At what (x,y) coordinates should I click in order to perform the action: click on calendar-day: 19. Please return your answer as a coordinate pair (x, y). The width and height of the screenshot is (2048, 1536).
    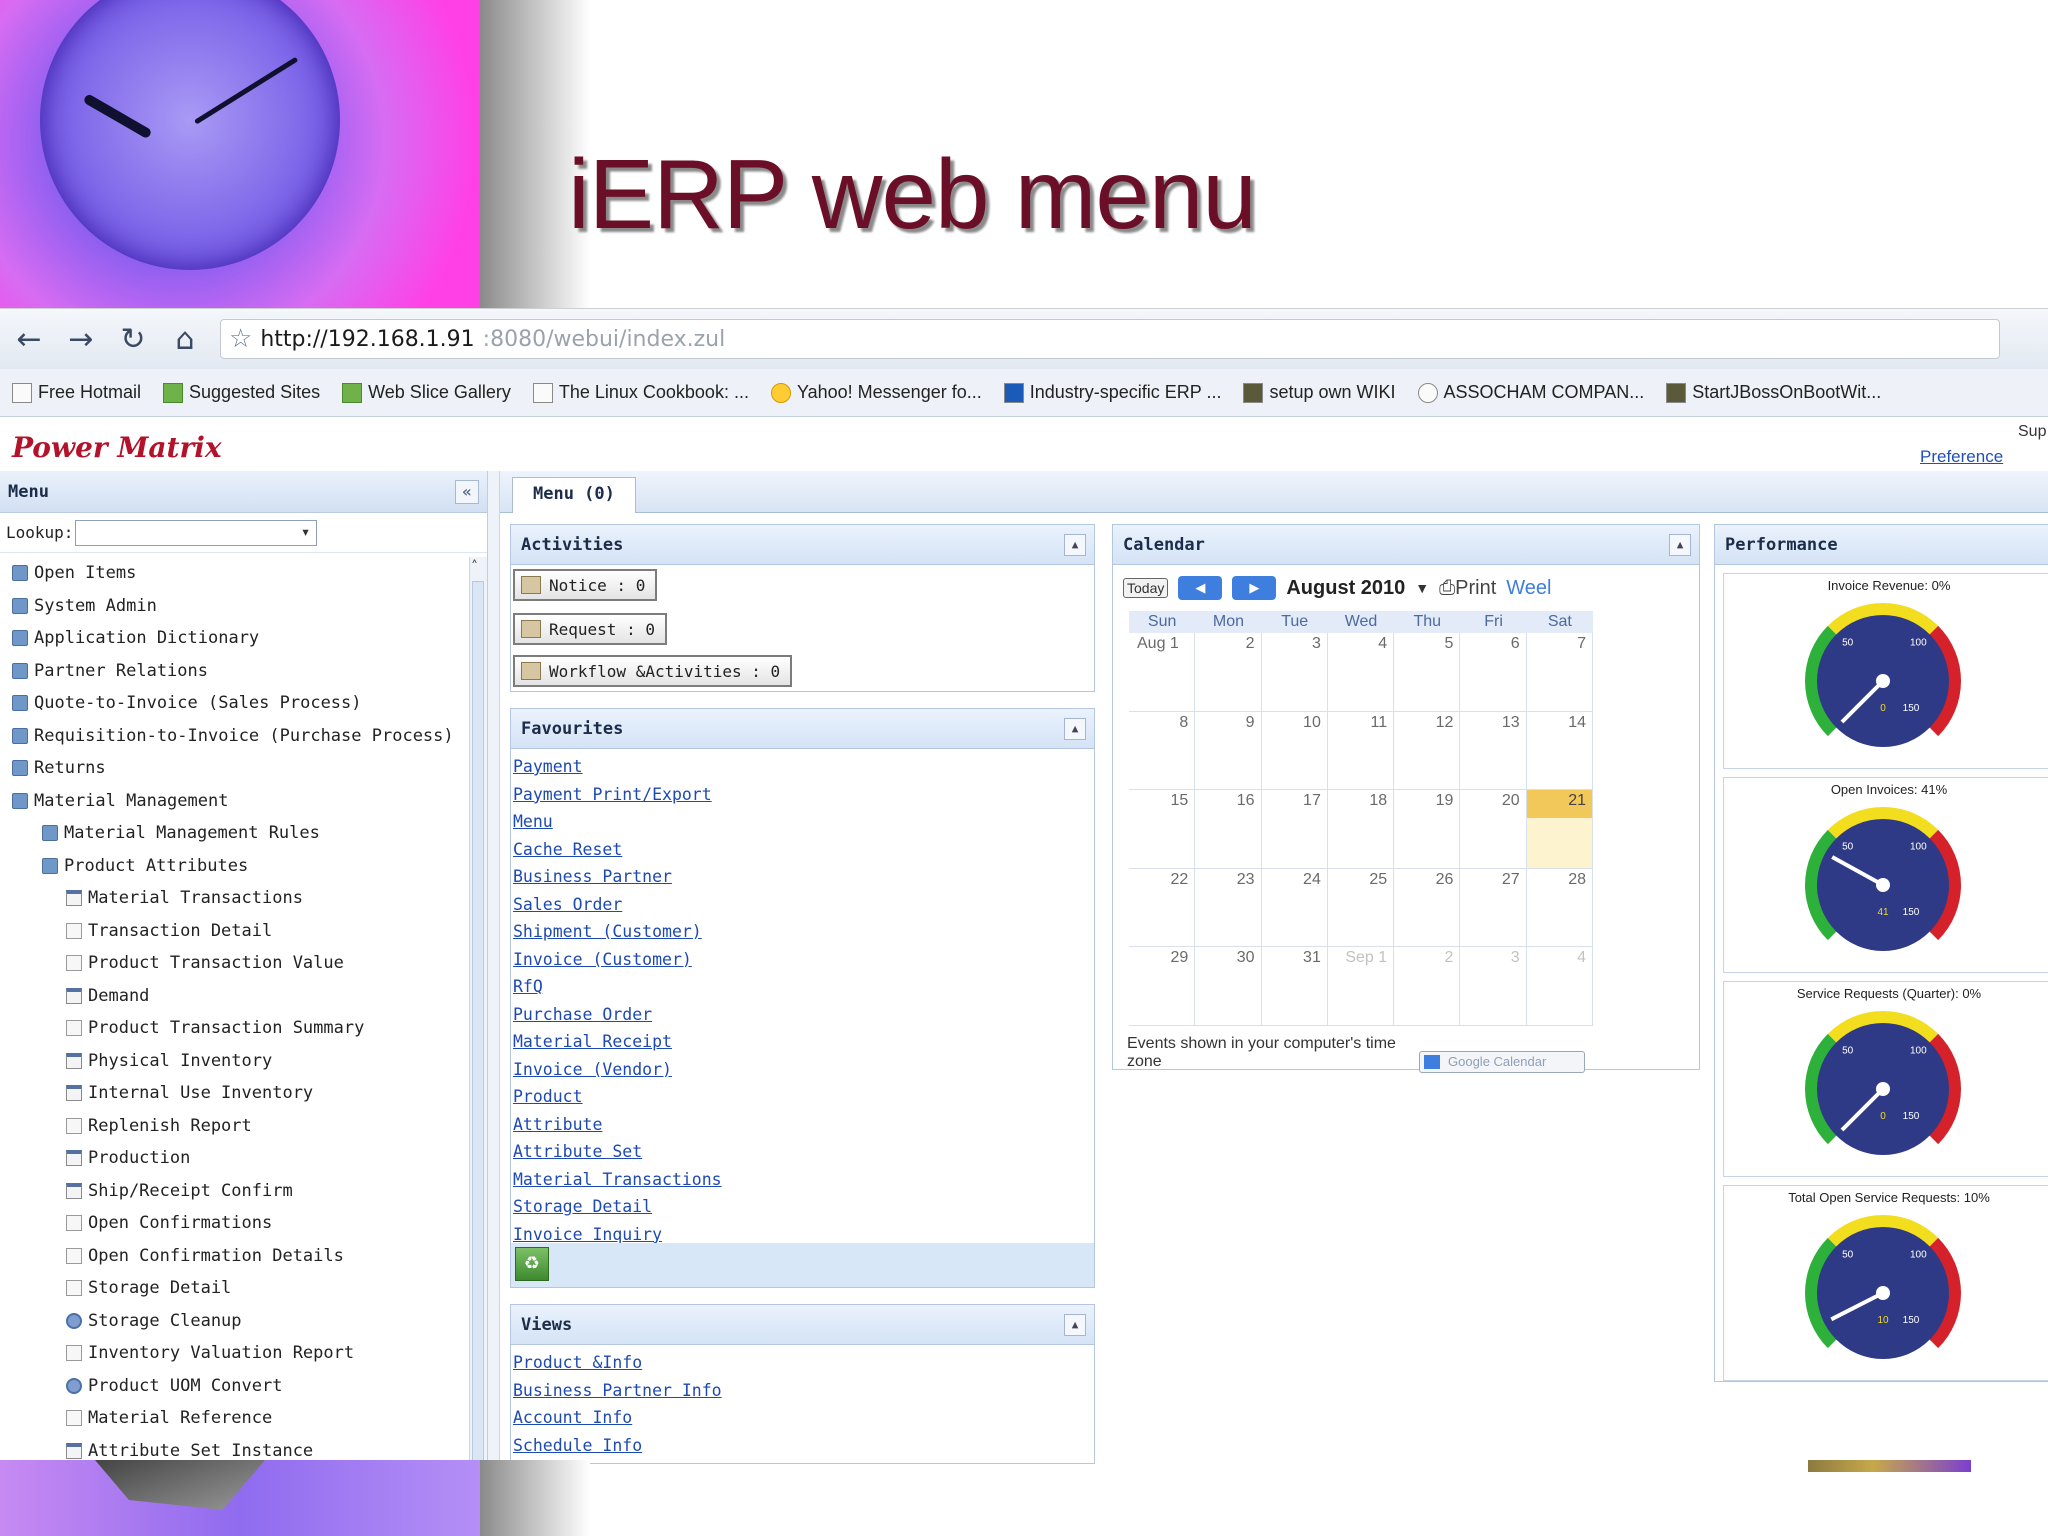
    Looking at the image, I should click on (1427, 829).